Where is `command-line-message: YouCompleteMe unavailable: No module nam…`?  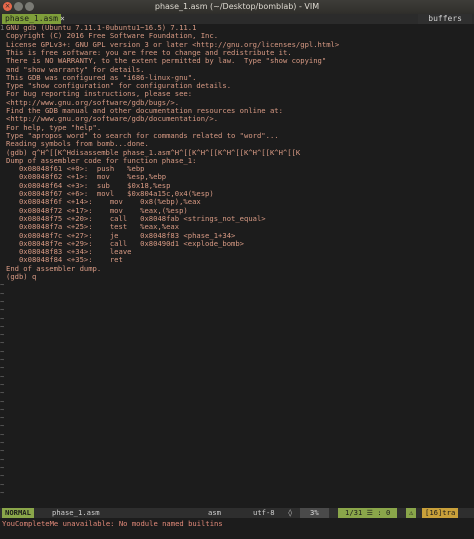
command-line-message: YouCompleteMe unavailable: No module nam… is located at coordinates (112, 523).